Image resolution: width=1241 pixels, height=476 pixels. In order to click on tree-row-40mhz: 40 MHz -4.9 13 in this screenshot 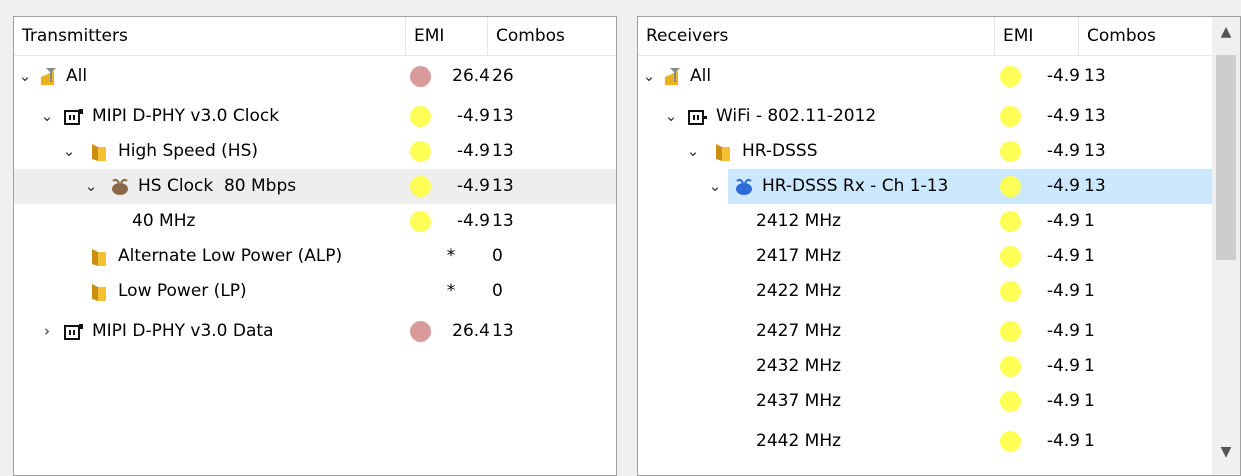, I will do `click(315, 221)`.